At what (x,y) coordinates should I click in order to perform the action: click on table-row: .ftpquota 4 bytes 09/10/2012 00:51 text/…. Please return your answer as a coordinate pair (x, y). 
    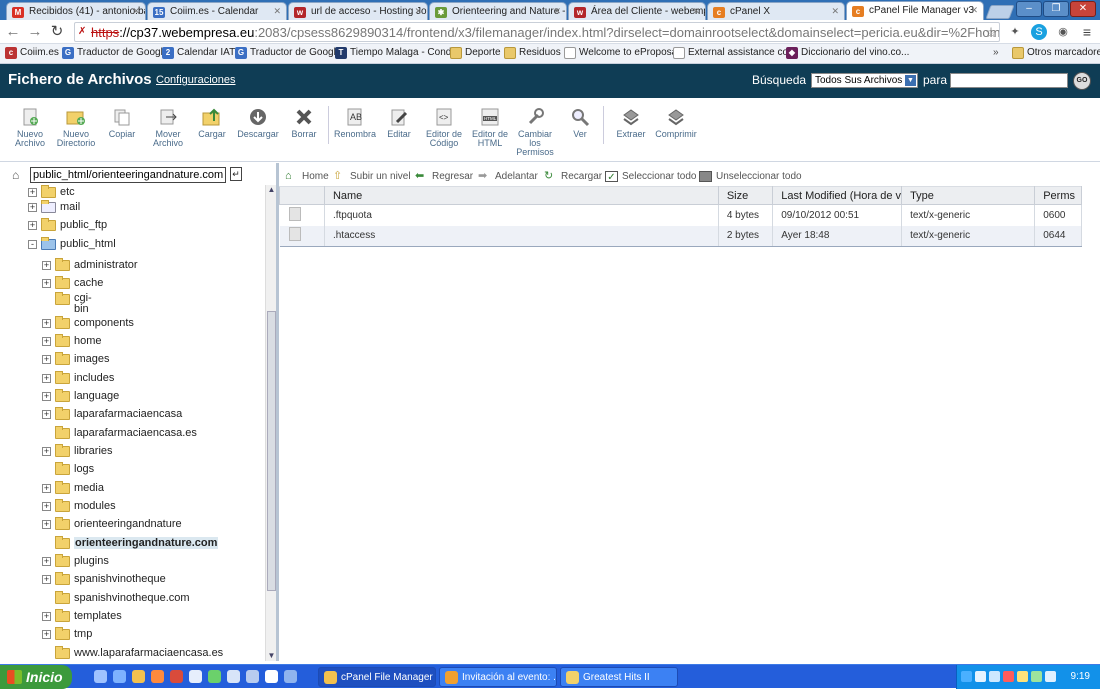
    Looking at the image, I should click on (680, 215).